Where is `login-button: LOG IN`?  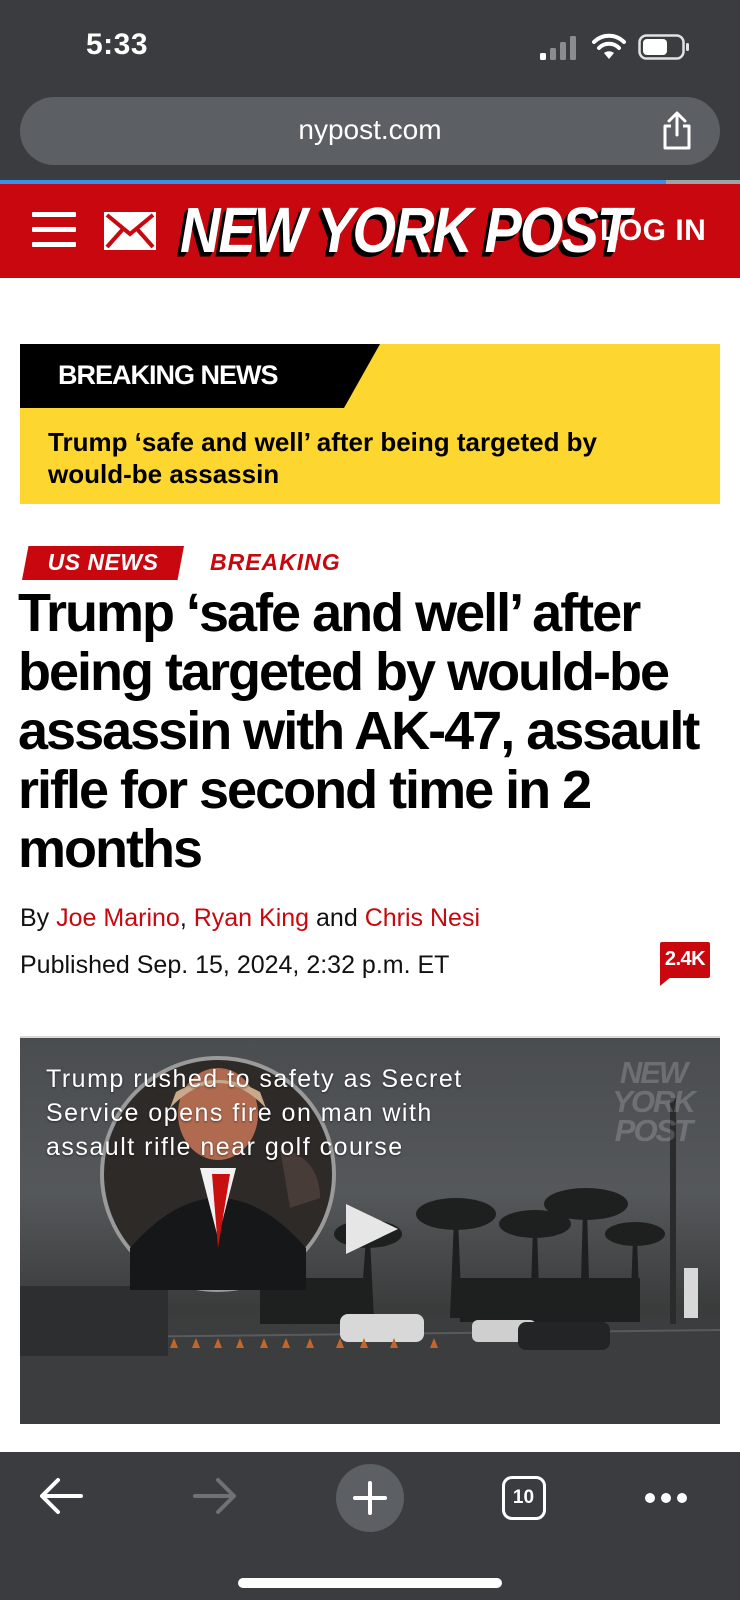
login-button: LOG IN is located at coordinates (653, 231).